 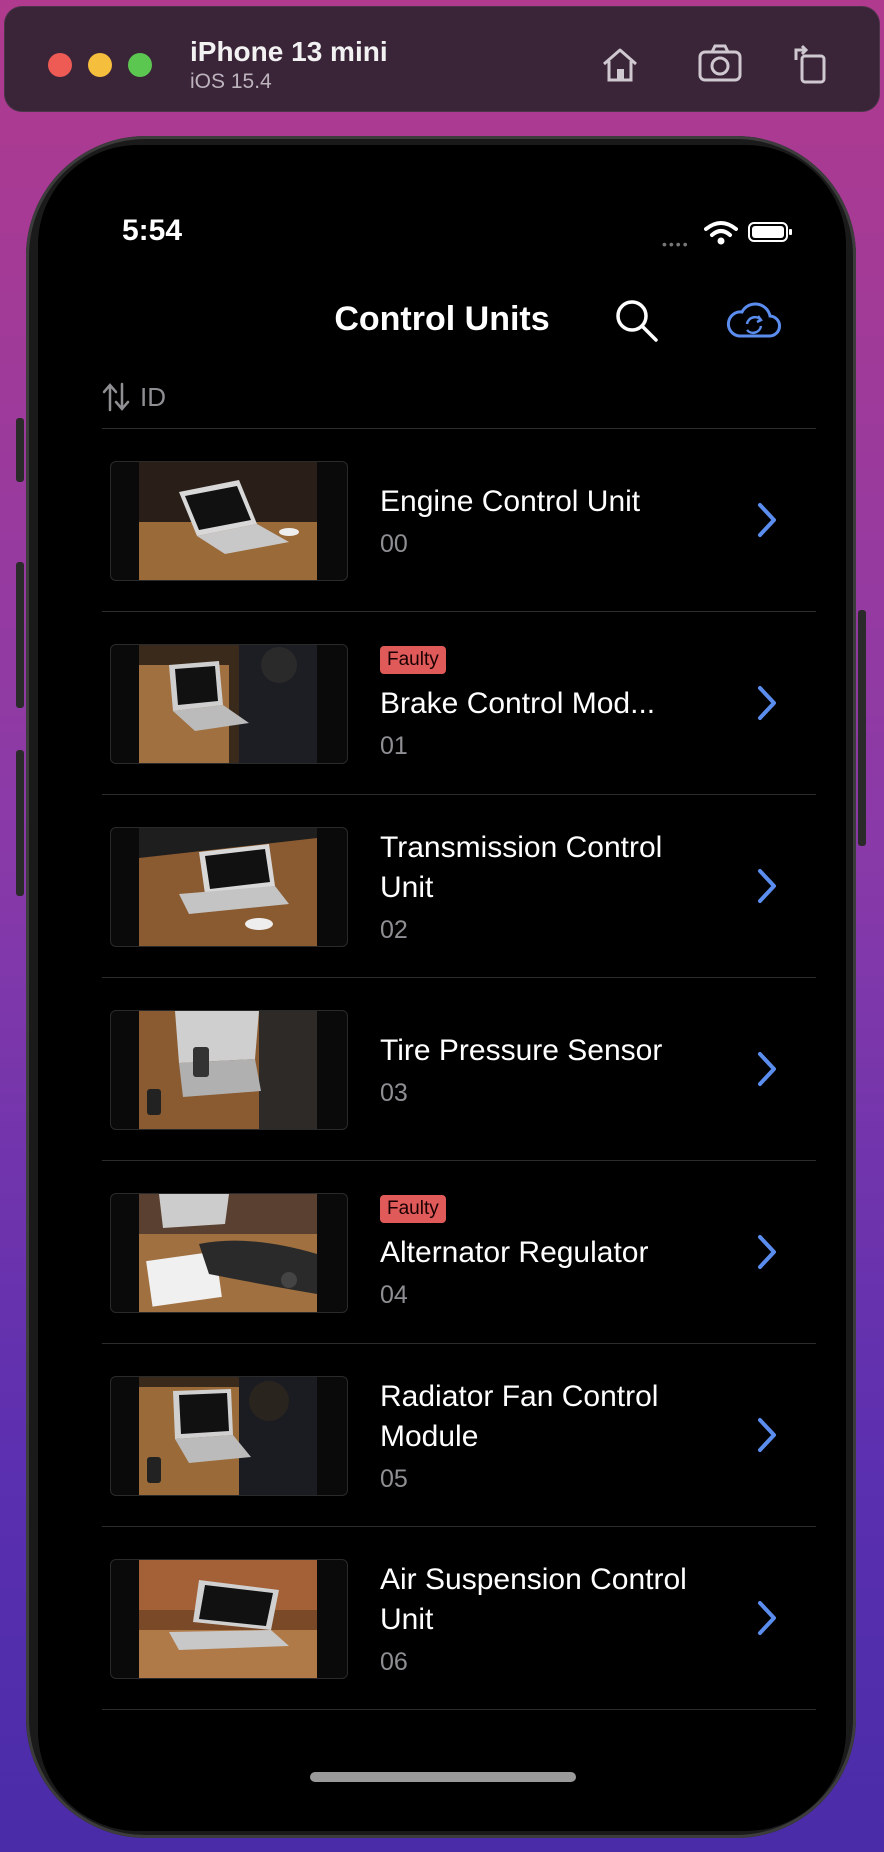 I want to click on unit-name: Engine Control Unit, so click(x=510, y=501).